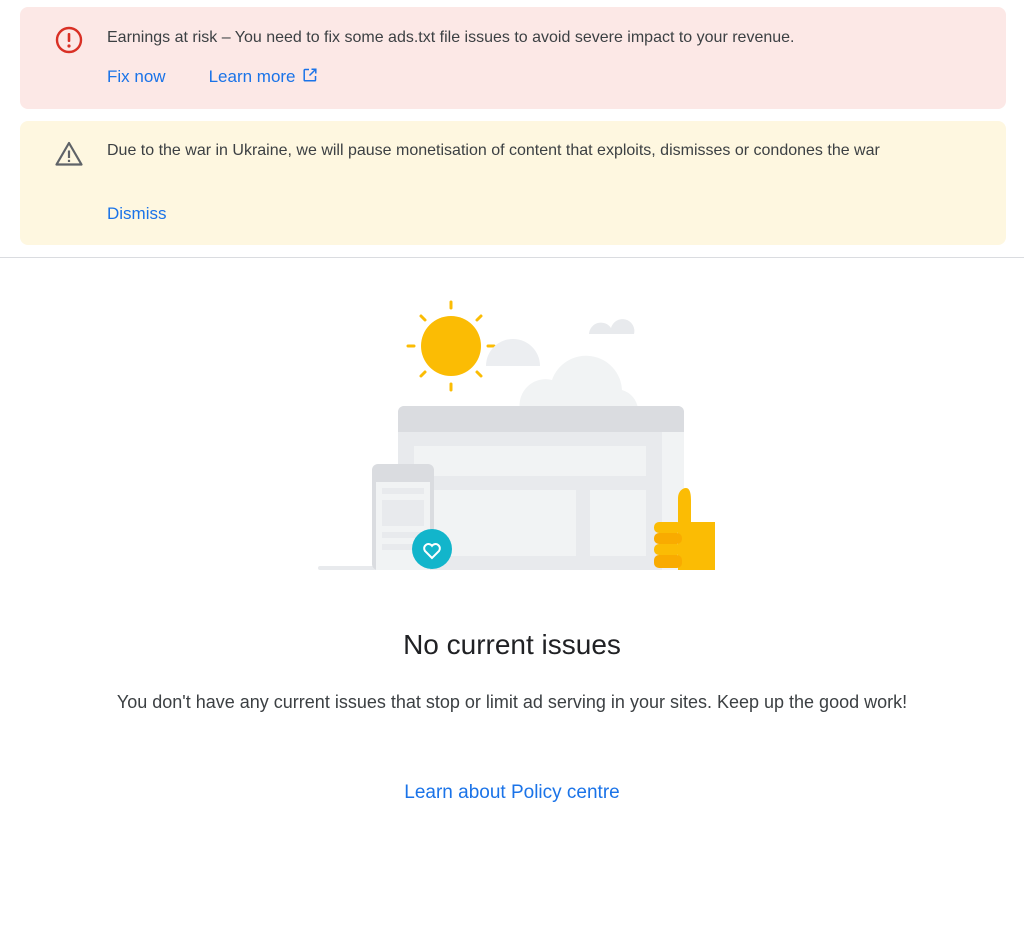 Image resolution: width=1024 pixels, height=949 pixels. I want to click on dismiss-label: Dismiss, so click(137, 213).